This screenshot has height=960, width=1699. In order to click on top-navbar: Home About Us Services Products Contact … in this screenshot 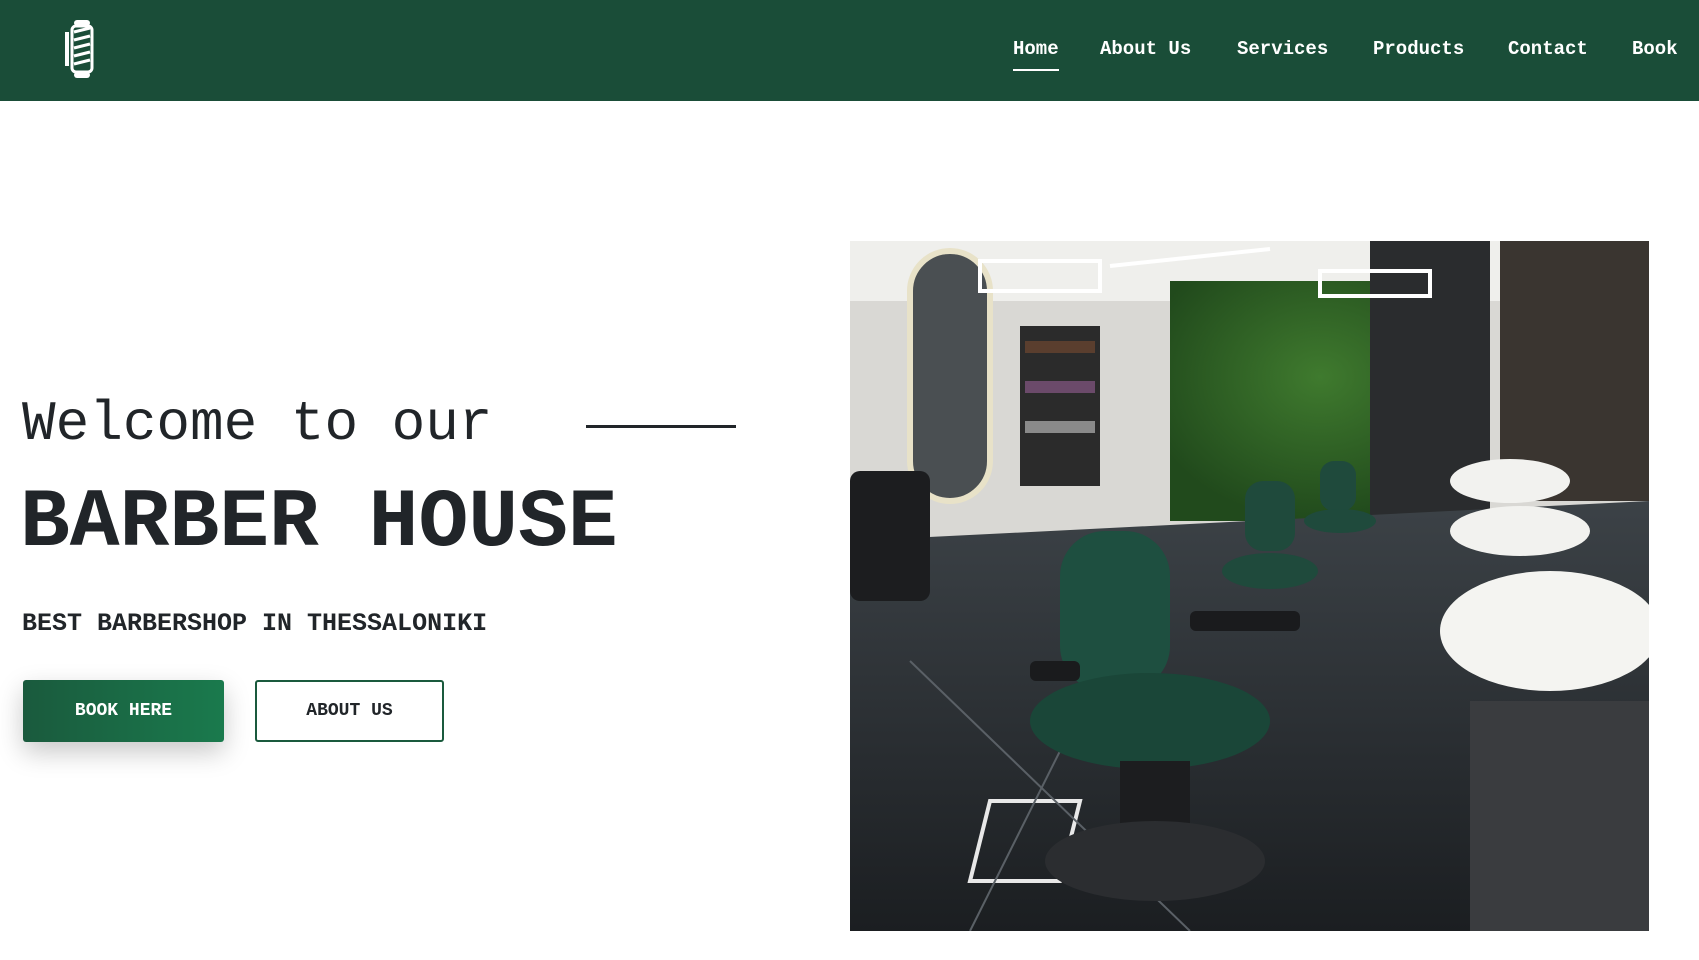, I will do `click(849, 50)`.